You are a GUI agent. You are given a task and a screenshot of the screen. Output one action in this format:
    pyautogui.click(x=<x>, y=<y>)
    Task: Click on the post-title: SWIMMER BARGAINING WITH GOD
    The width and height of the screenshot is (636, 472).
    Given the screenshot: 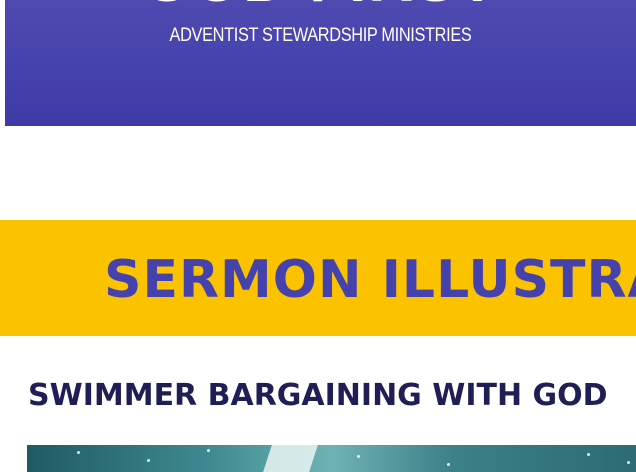 What is the action you would take?
    pyautogui.click(x=318, y=396)
    